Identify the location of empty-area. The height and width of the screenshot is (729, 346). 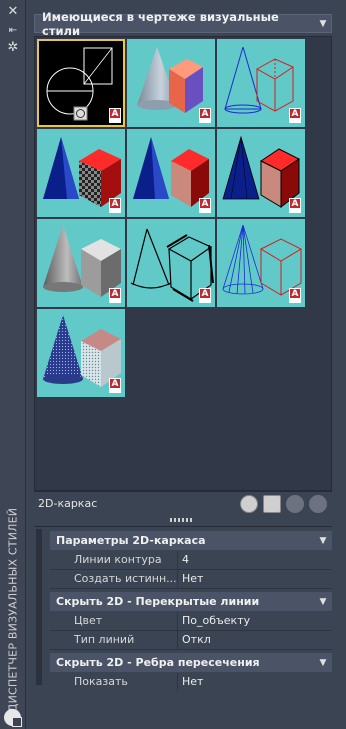
(186, 710).